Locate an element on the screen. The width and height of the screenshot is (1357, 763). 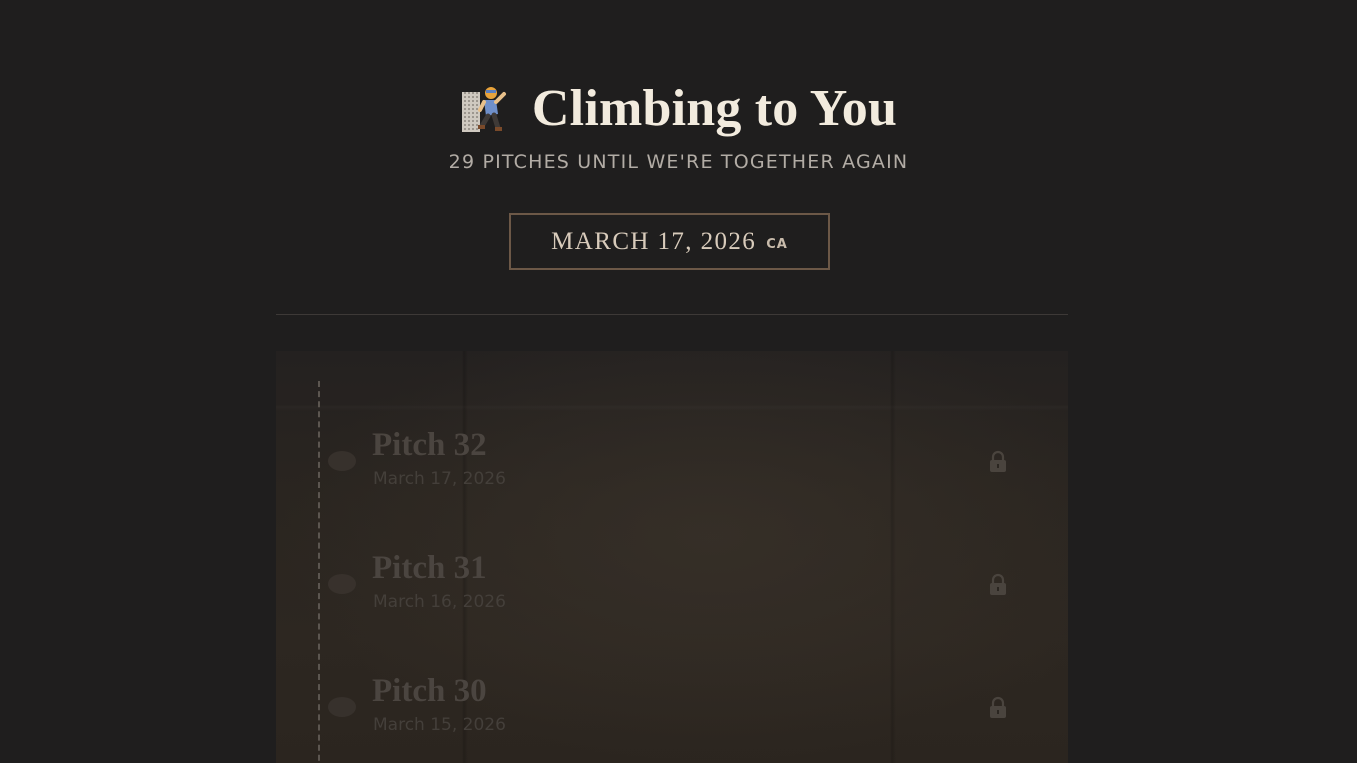
pitch-item: Pitch 32 March 17, 2026 is located at coordinates (672, 462).